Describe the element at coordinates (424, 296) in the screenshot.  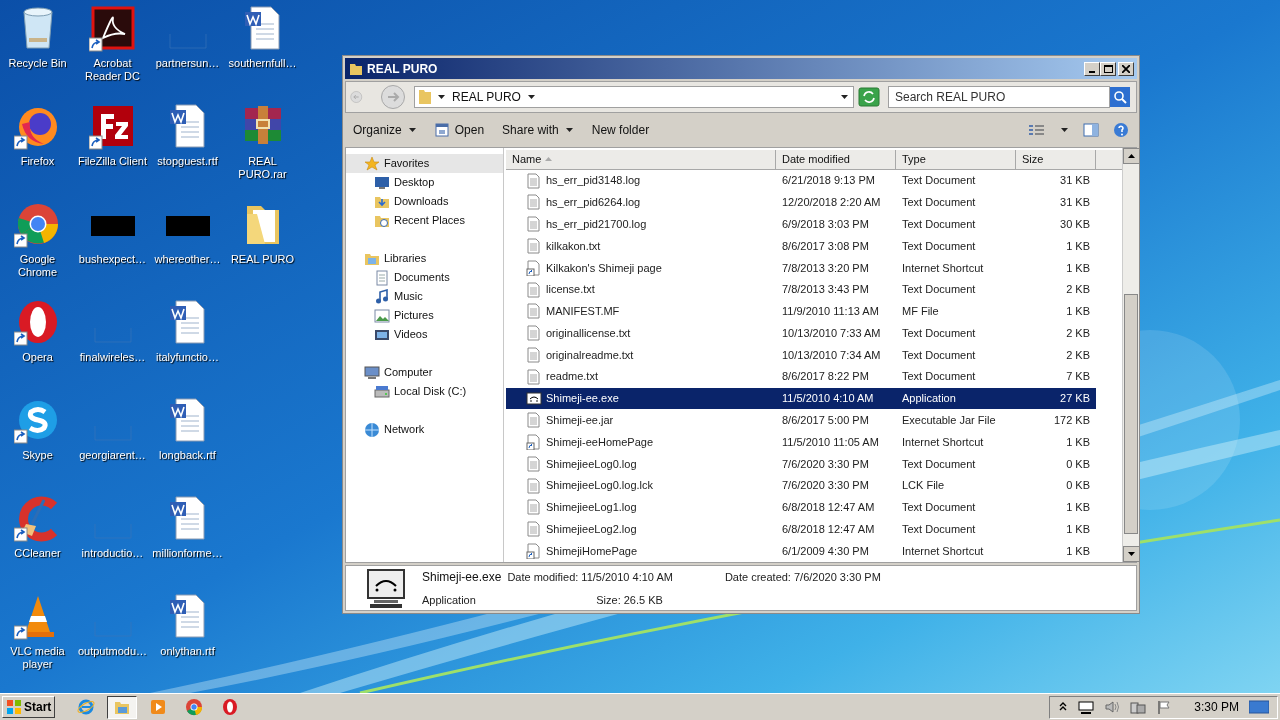
I see `sidebar-item: Music` at that location.